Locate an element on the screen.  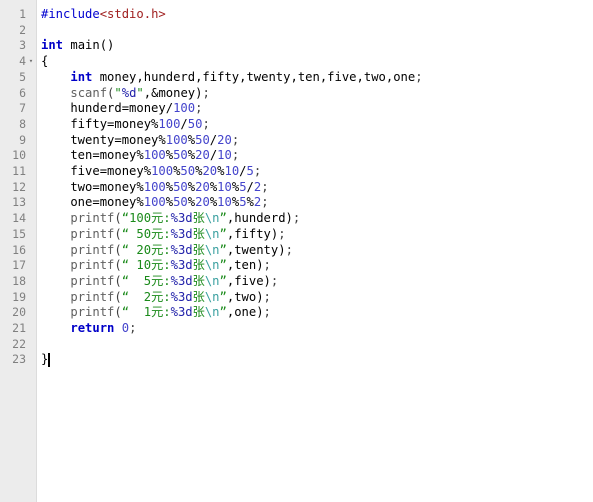
token: % is located at coordinates (250, 202).